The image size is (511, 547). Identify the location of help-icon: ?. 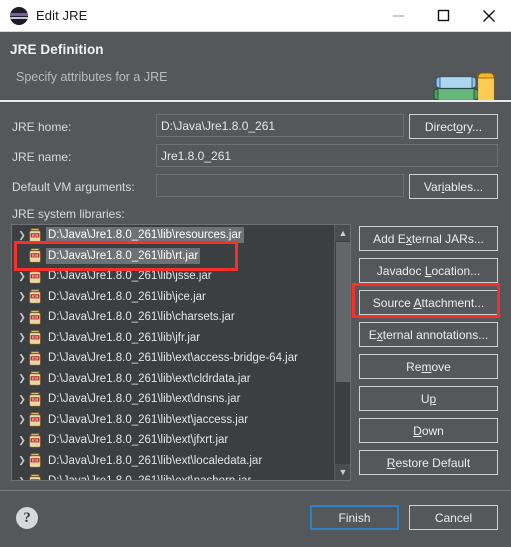
(27, 518).